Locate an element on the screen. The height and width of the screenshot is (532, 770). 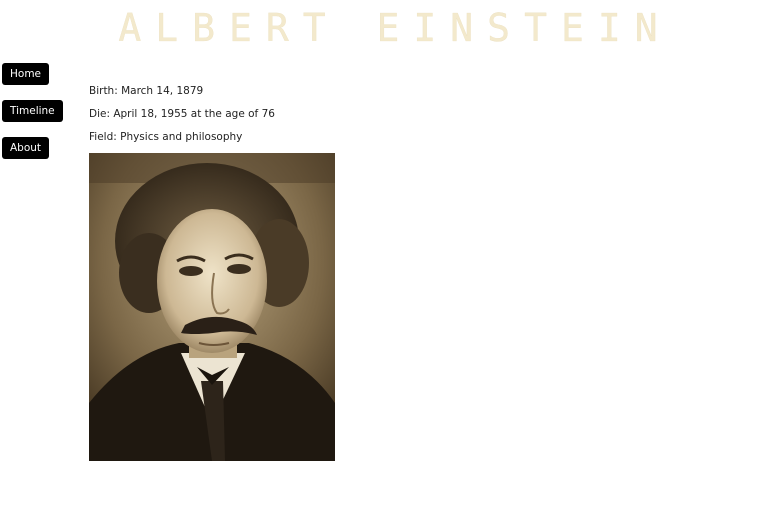
page-title: ALBERT EINSTEIN is located at coordinates (395, 28).